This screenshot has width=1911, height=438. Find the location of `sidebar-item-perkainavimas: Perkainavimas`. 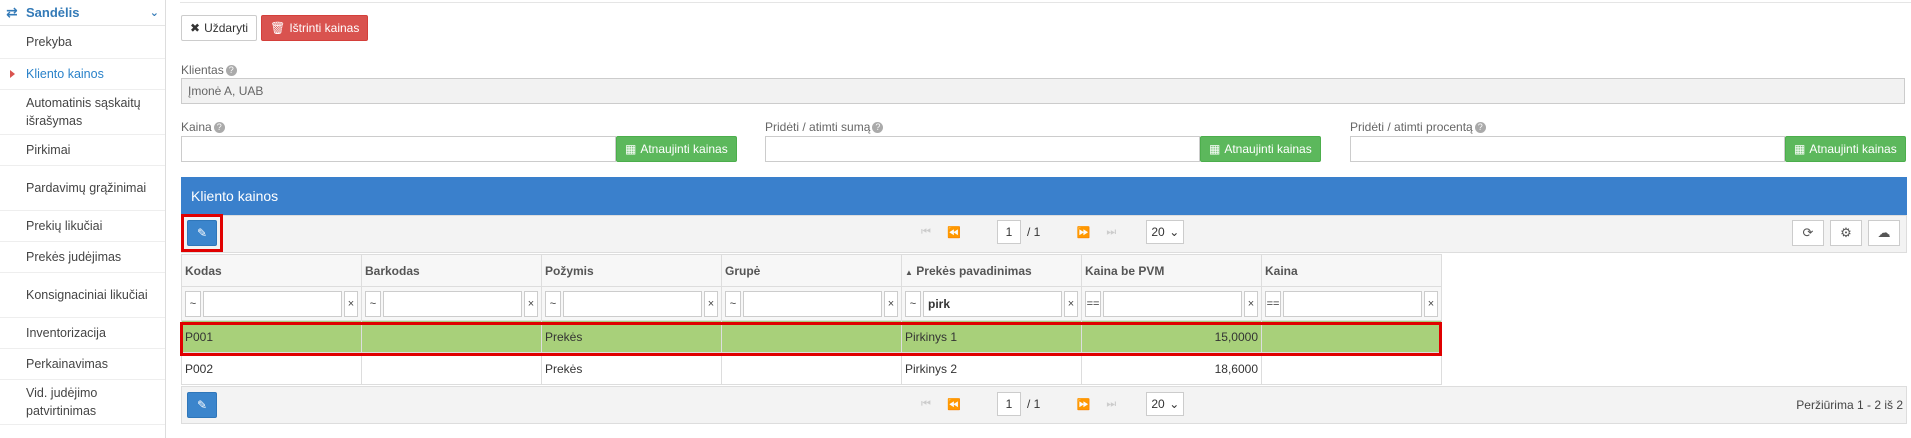

sidebar-item-perkainavimas: Perkainavimas is located at coordinates (82, 364).